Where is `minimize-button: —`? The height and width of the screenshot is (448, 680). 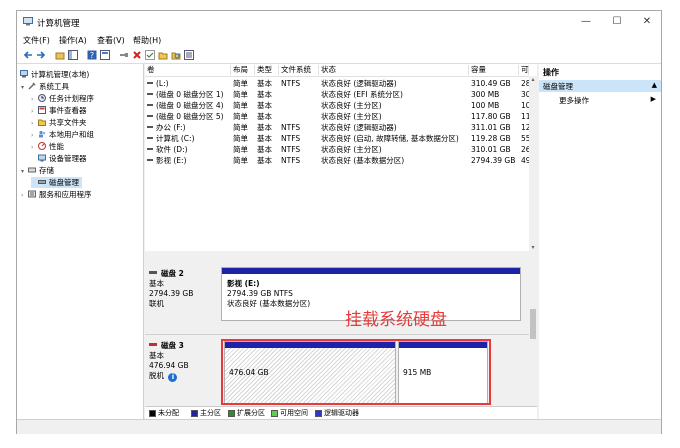 minimize-button: — is located at coordinates (586, 22).